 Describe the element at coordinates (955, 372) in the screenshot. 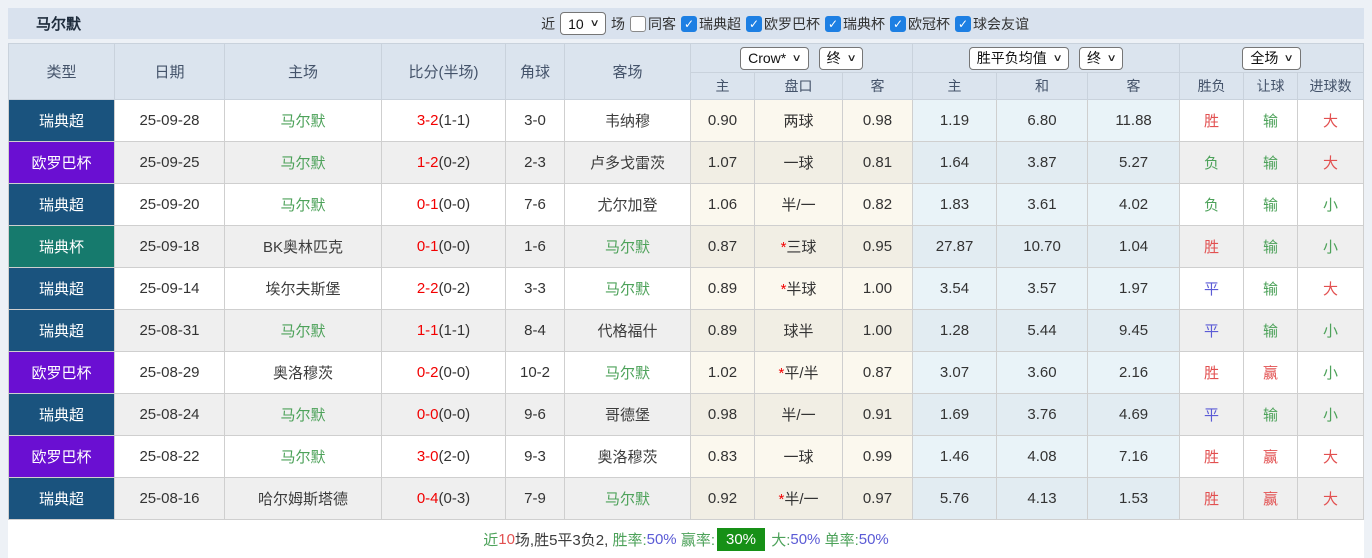

I see `avg-home: 3.07` at that location.